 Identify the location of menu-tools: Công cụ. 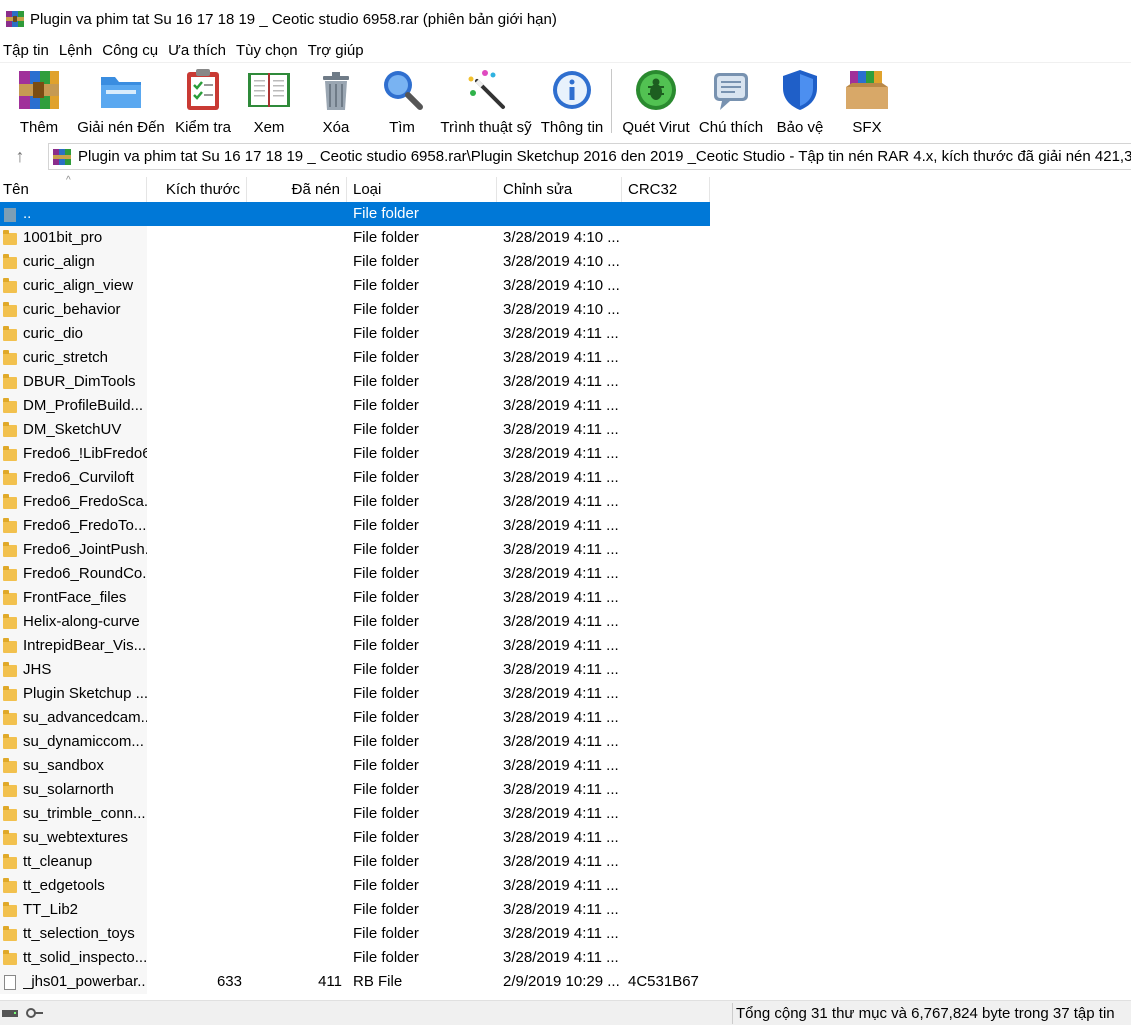
(130, 50).